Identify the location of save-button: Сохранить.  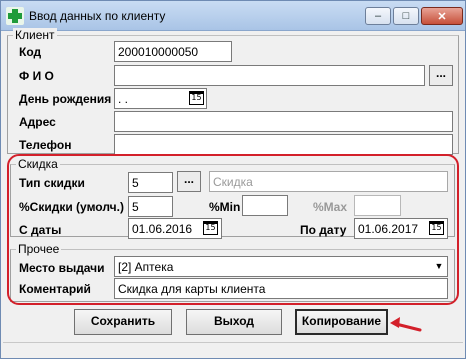
(123, 322).